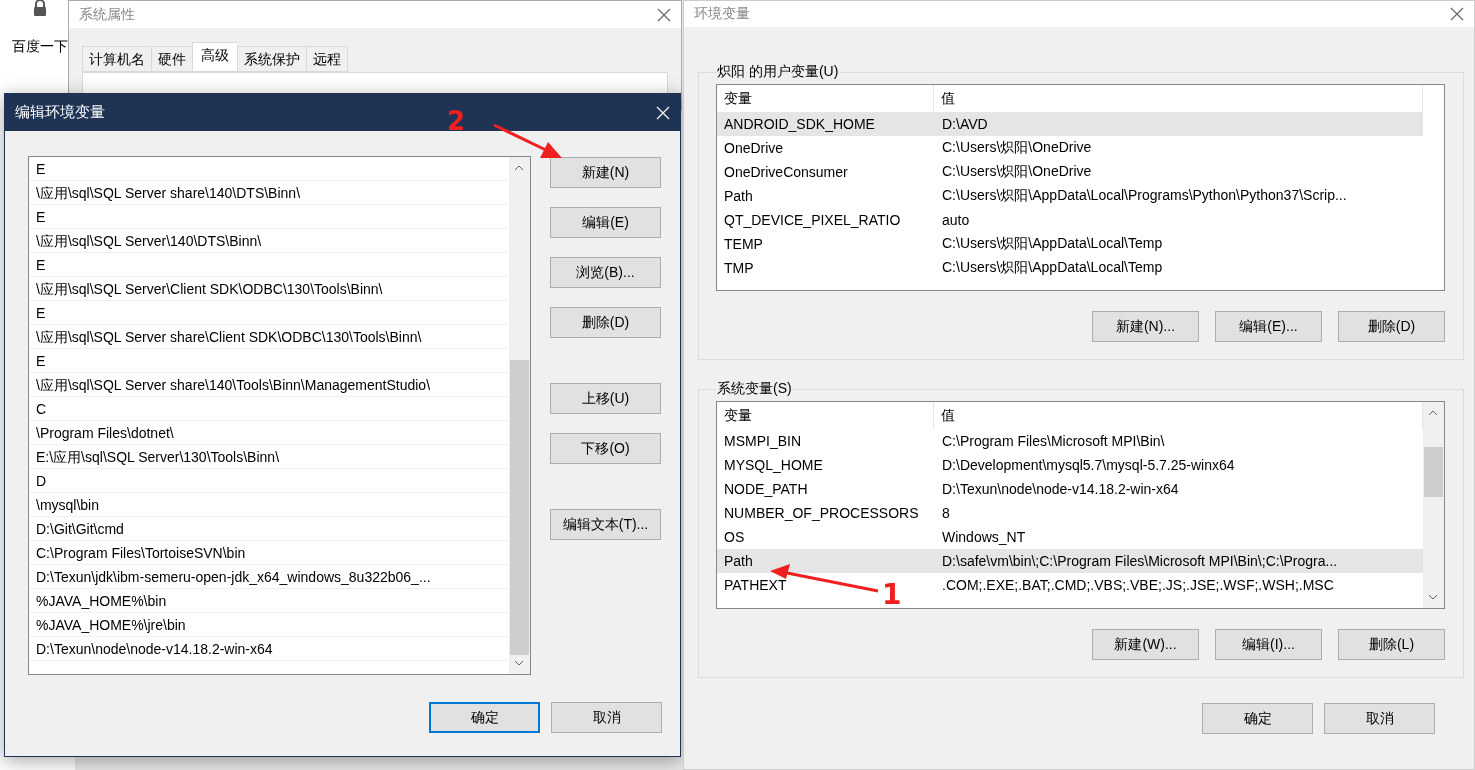 This screenshot has width=1475, height=770. I want to click on variable-value: 8, so click(945, 513).